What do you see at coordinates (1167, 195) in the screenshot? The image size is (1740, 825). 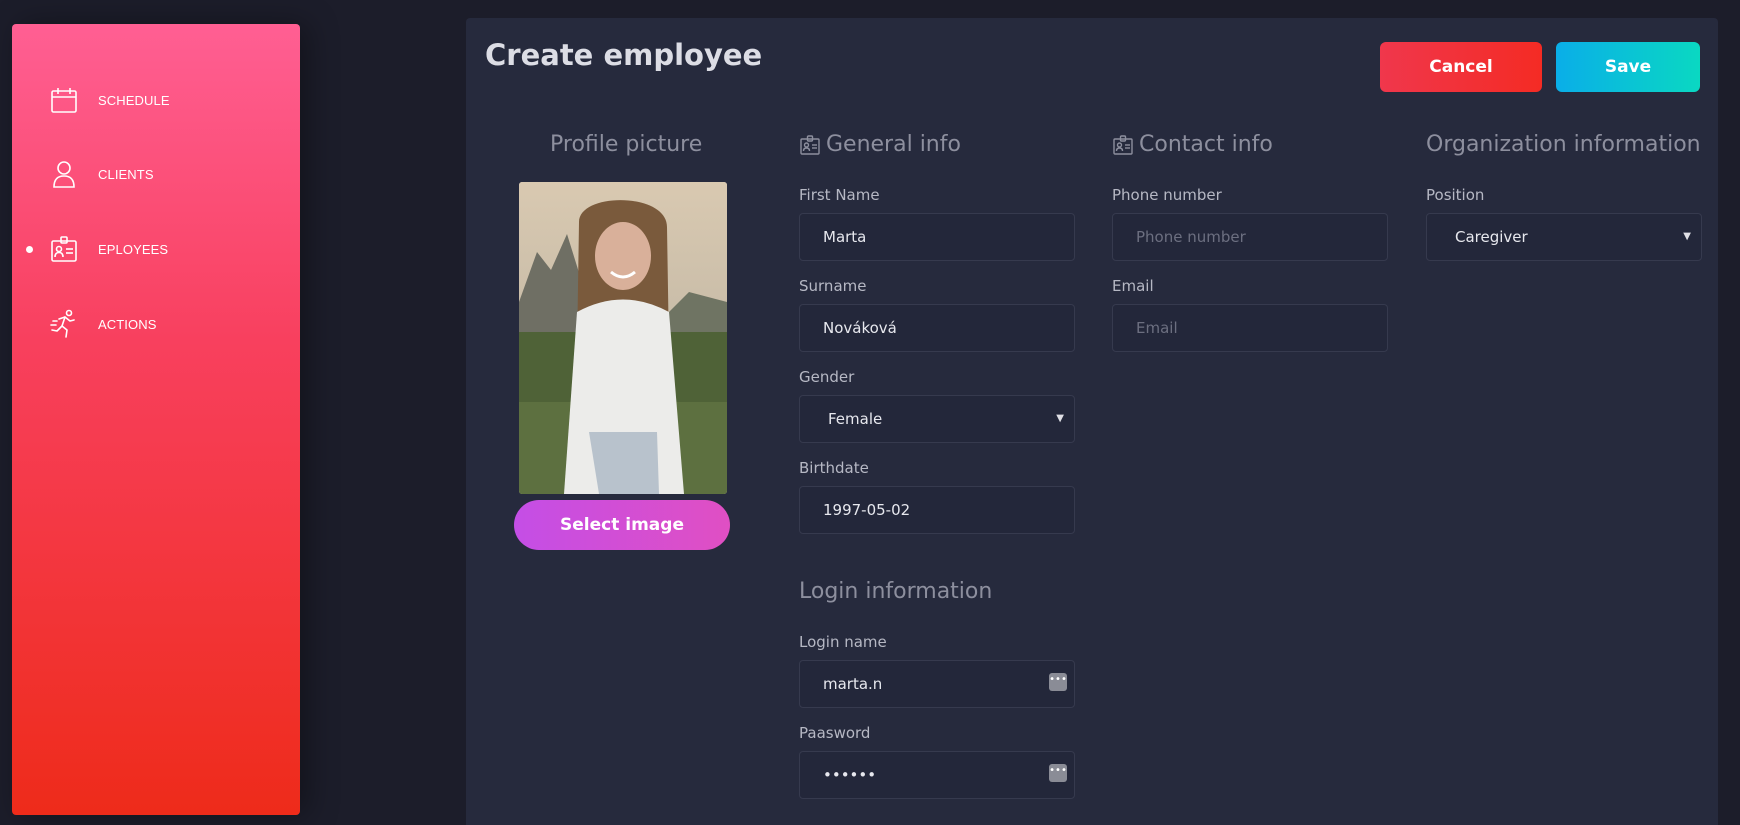 I see `phone-label: Phone number` at bounding box center [1167, 195].